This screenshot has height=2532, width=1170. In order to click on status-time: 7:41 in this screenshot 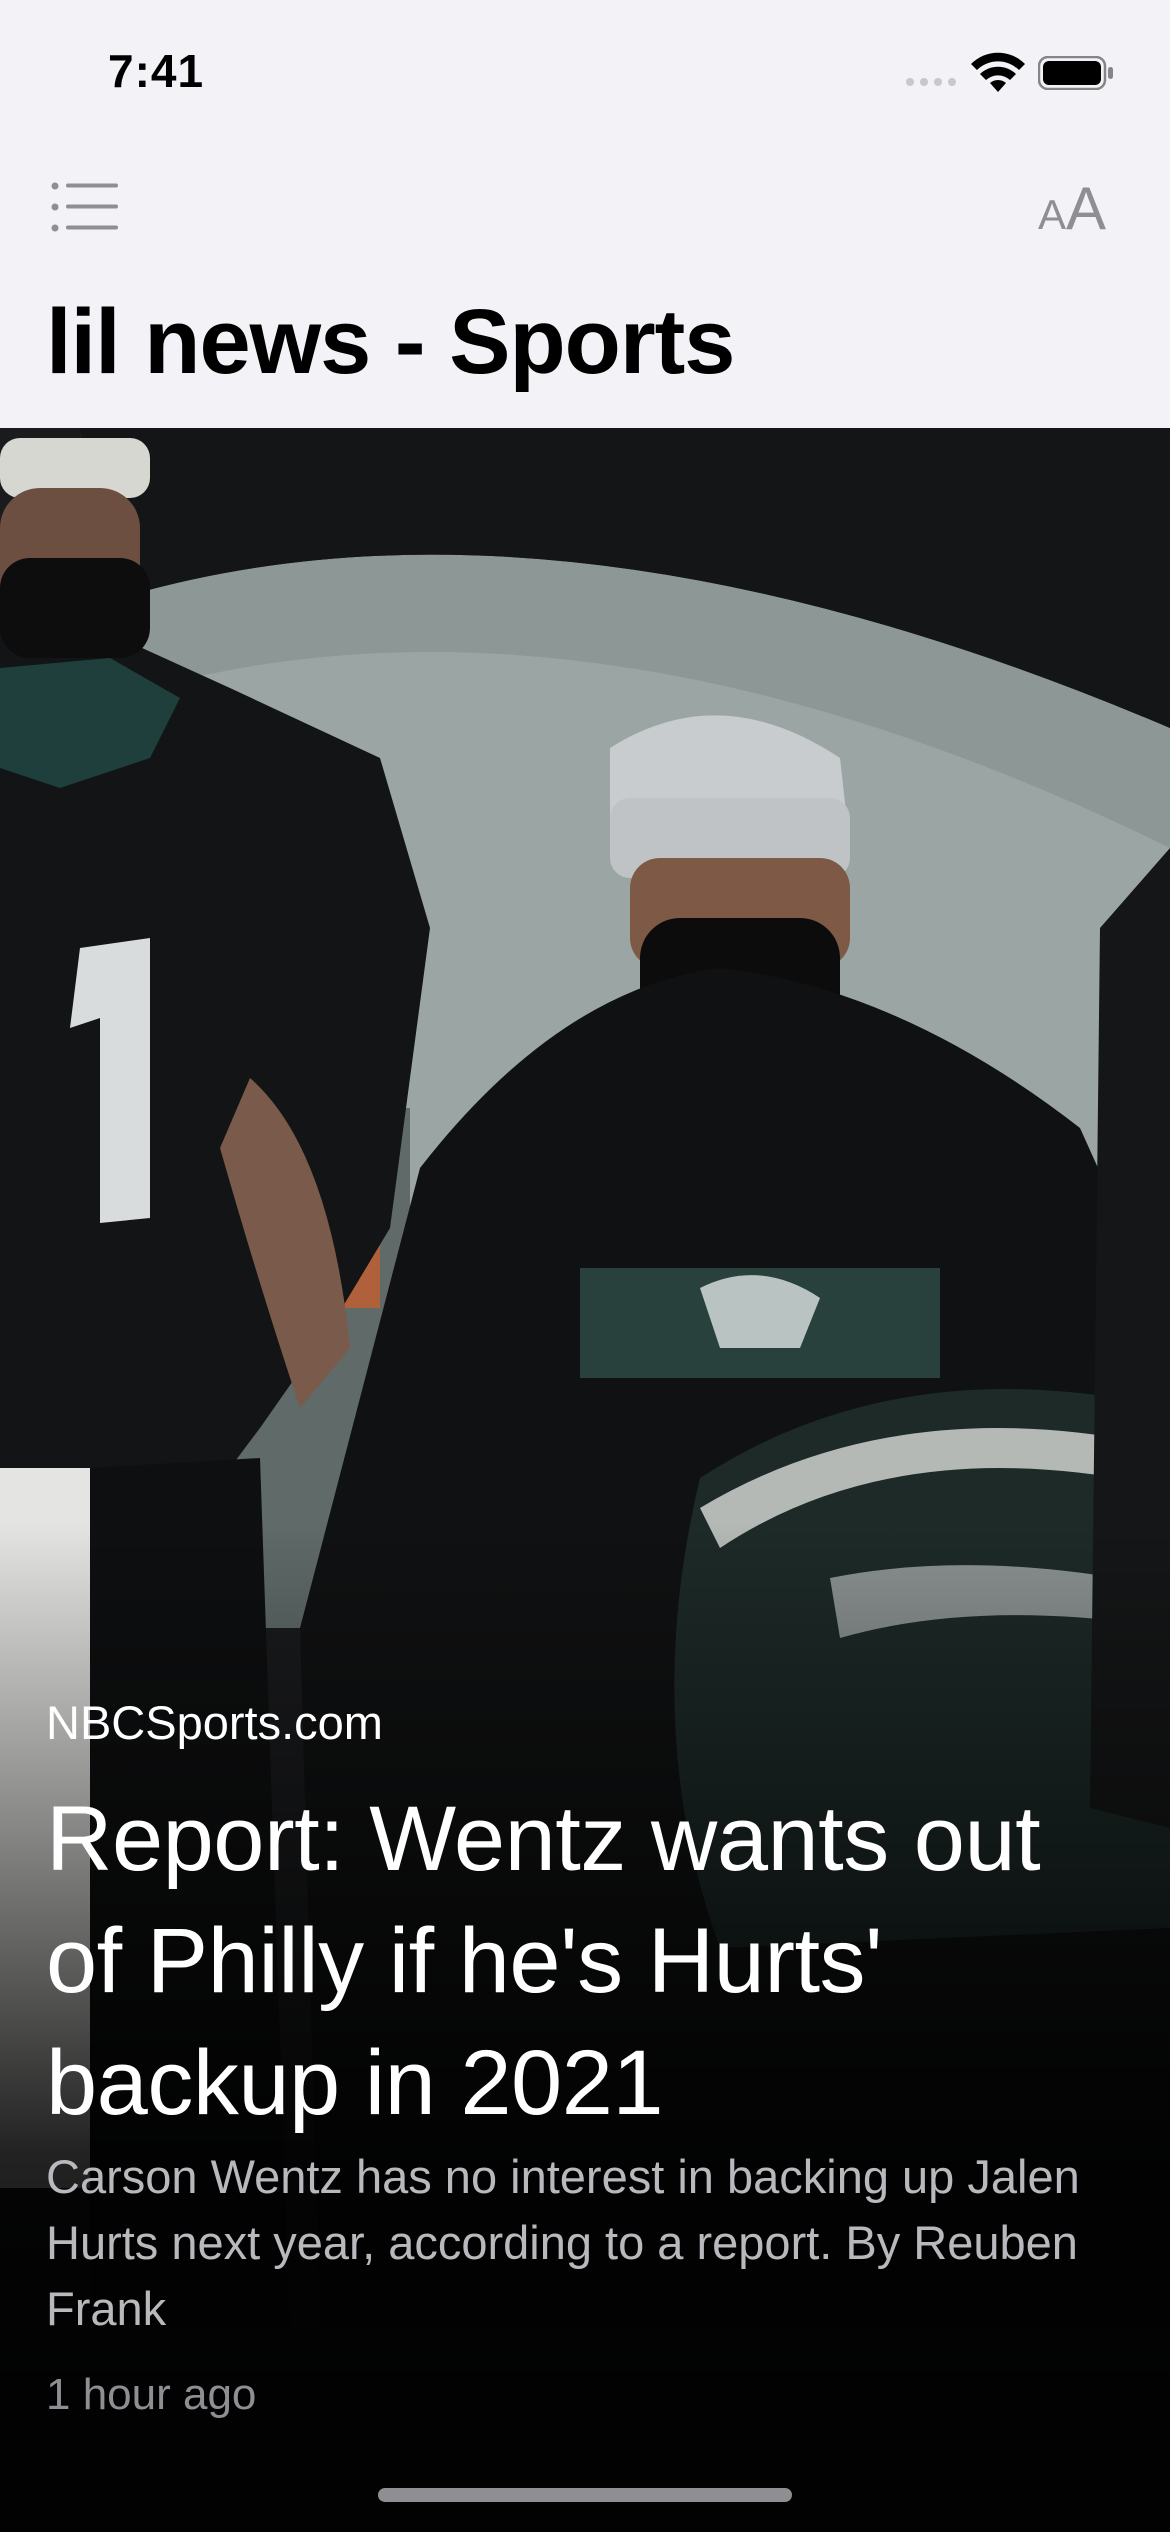, I will do `click(156, 71)`.